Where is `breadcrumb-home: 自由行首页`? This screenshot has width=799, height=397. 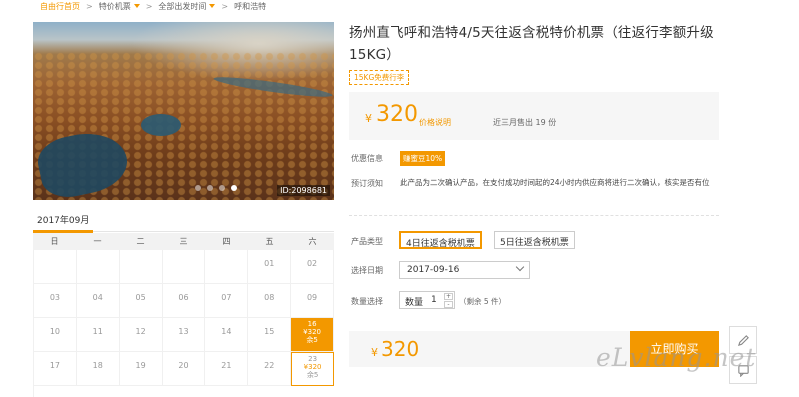
breadcrumb-home: 自由行首页 is located at coordinates (60, 6).